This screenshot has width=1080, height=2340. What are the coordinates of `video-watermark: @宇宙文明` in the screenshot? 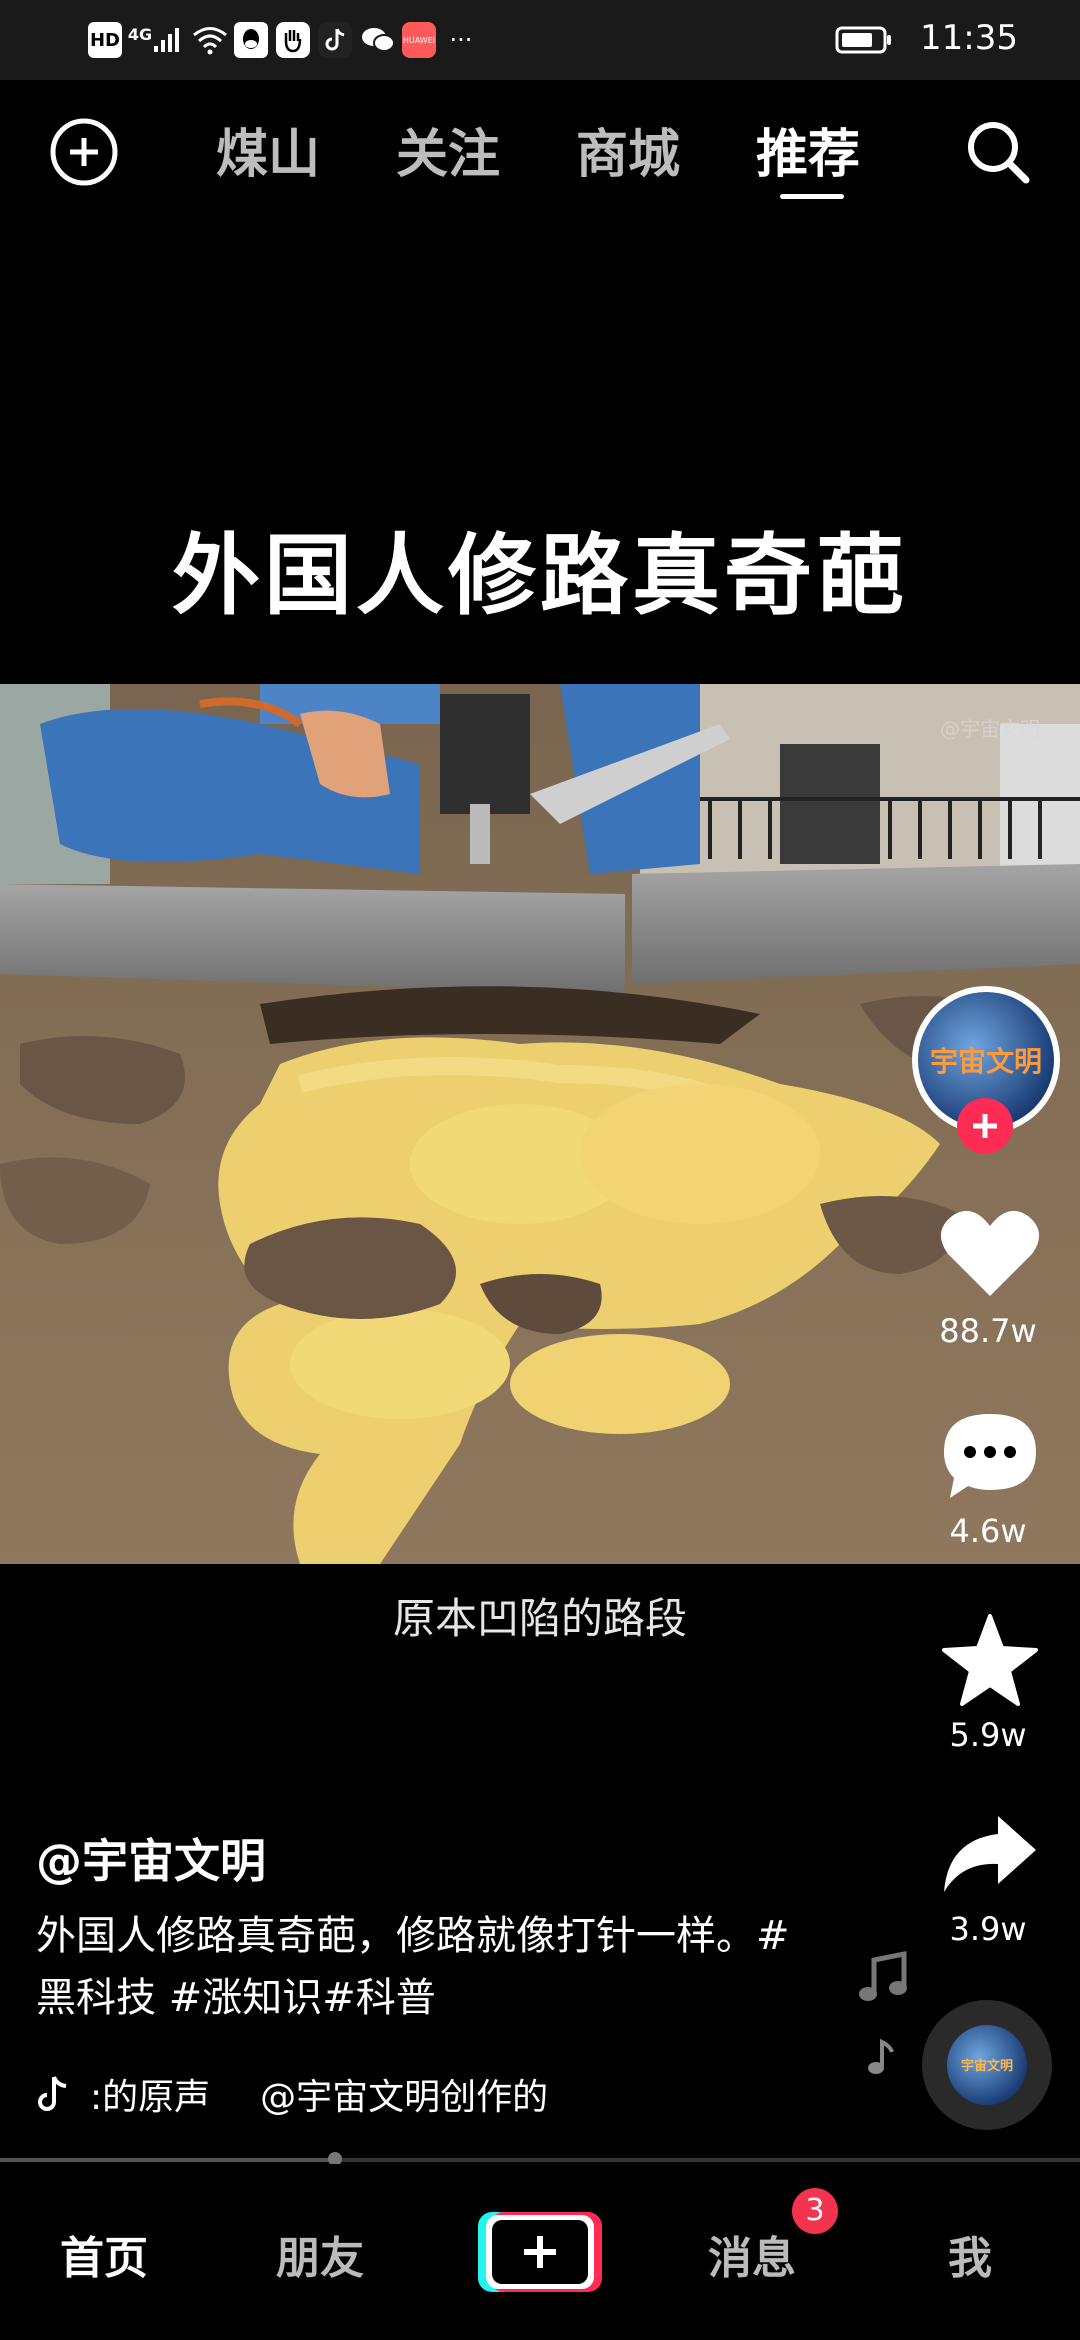 It's located at (990, 729).